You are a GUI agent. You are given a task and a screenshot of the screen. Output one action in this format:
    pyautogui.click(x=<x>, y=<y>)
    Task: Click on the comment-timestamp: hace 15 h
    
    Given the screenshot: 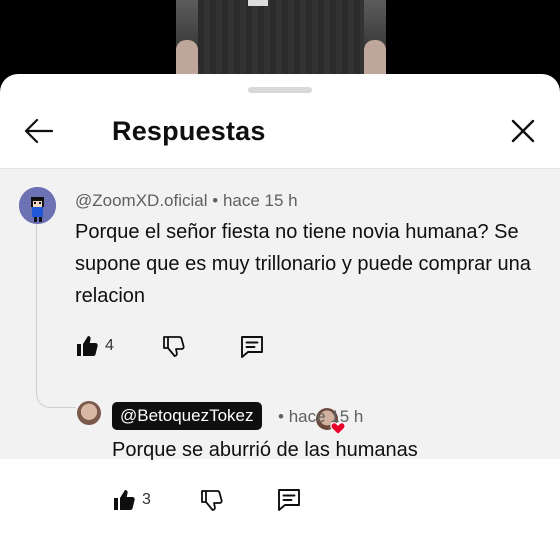 What is the action you would take?
    pyautogui.click(x=260, y=200)
    